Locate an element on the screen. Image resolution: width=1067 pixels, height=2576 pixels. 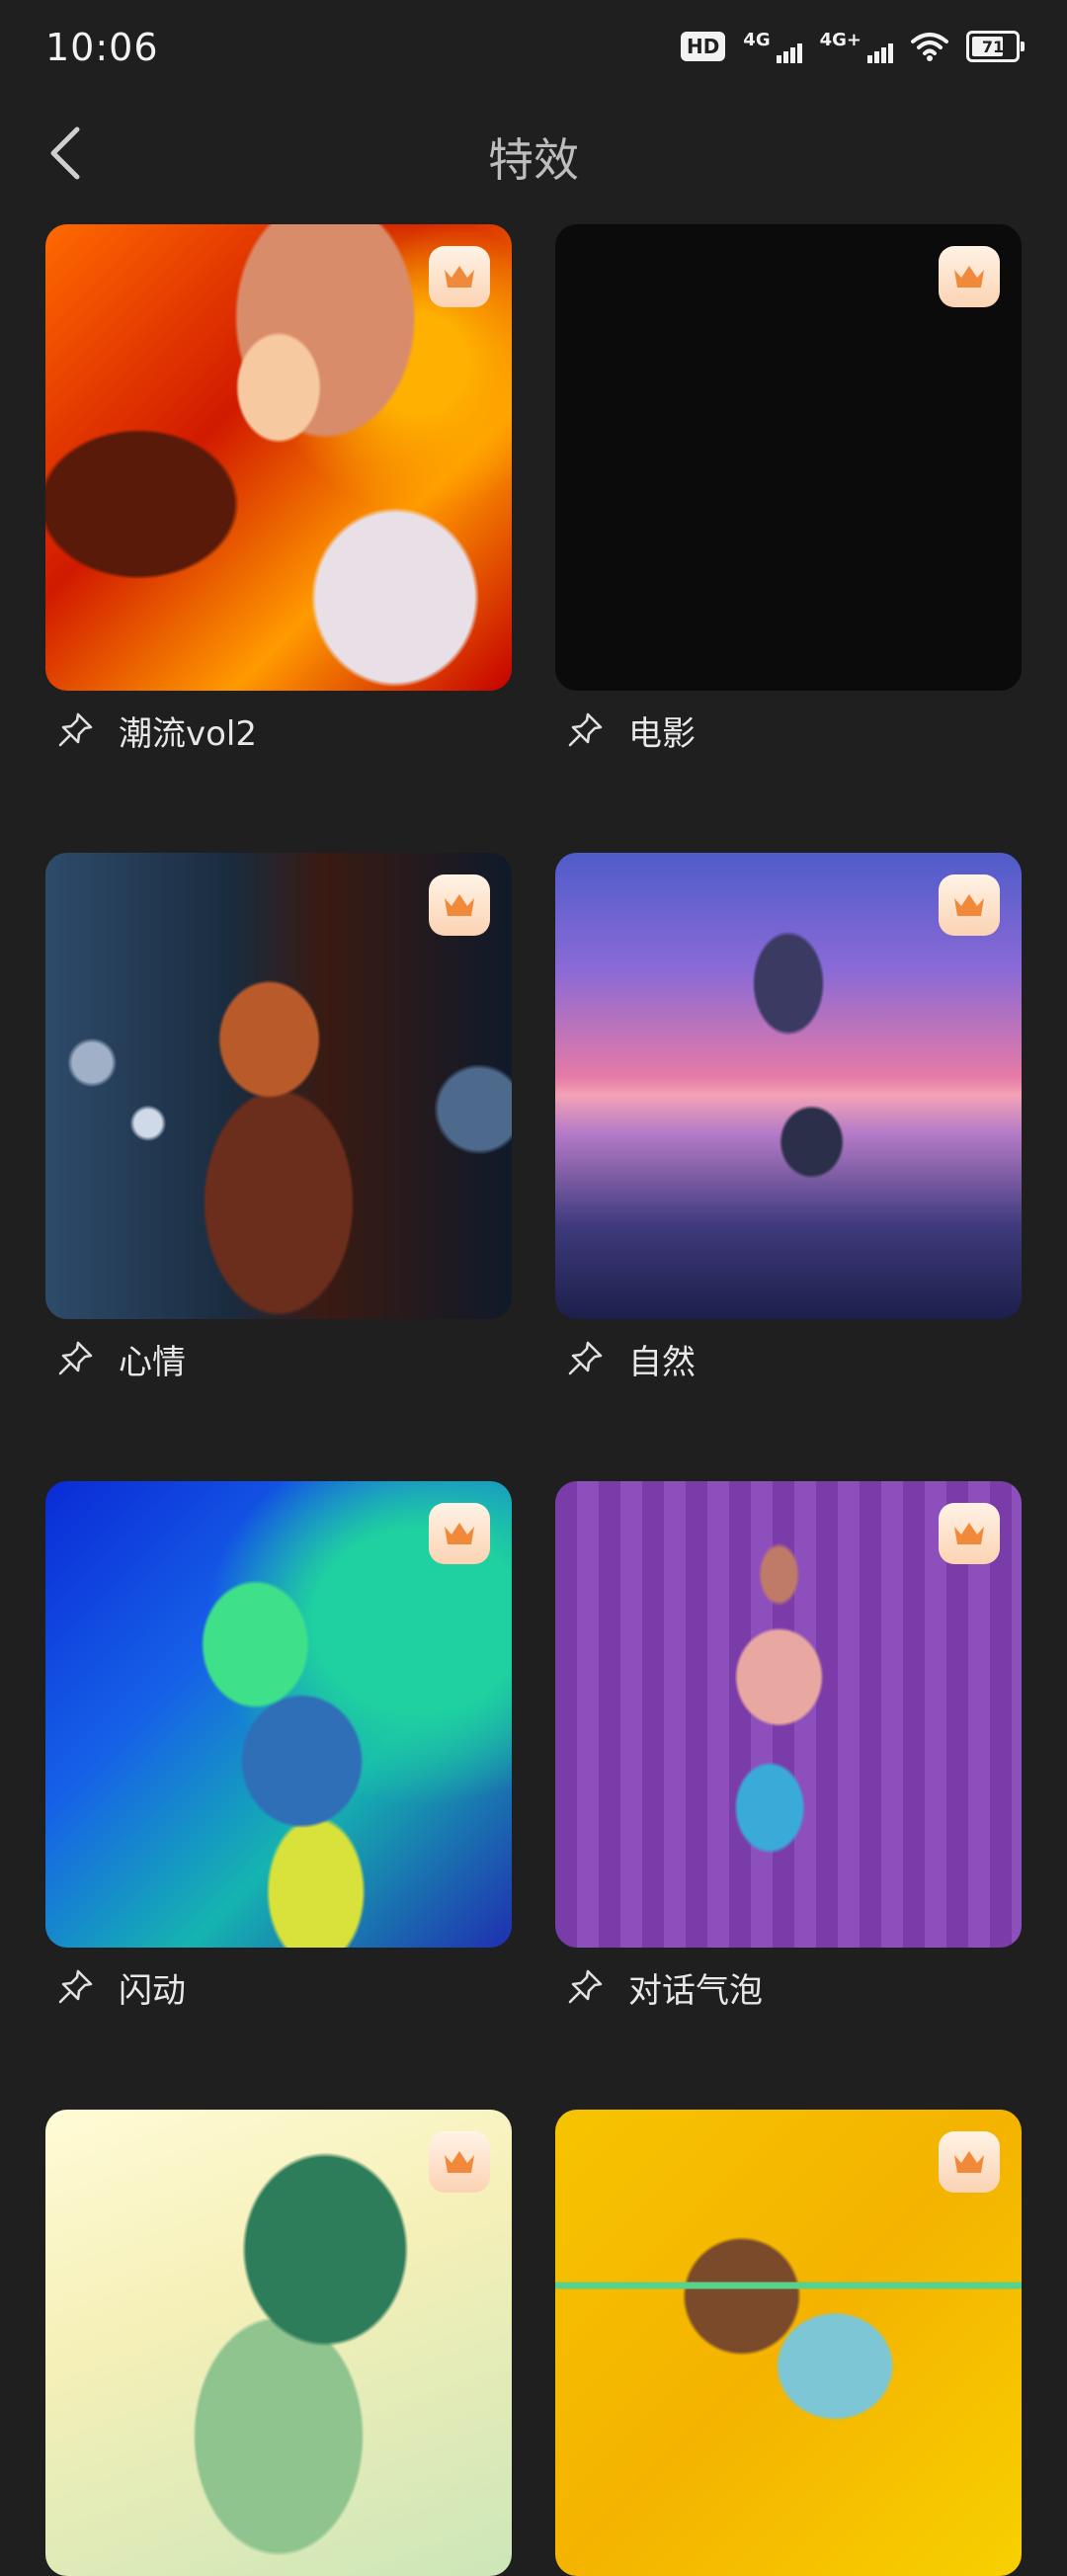
effect-caption: 心情 is located at coordinates (278, 1358).